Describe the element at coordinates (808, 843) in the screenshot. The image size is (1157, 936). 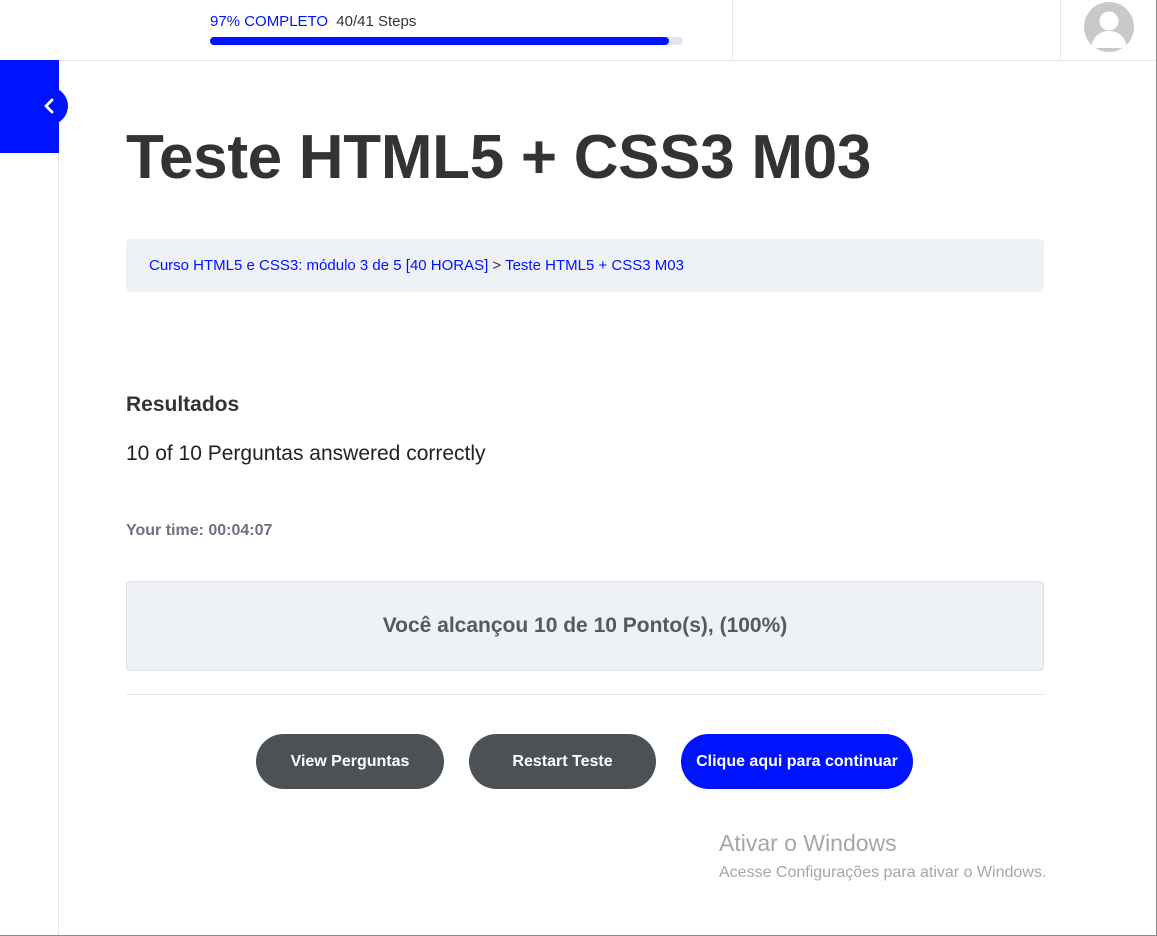
I see `windows-activation-title: Ativar o Windows` at that location.